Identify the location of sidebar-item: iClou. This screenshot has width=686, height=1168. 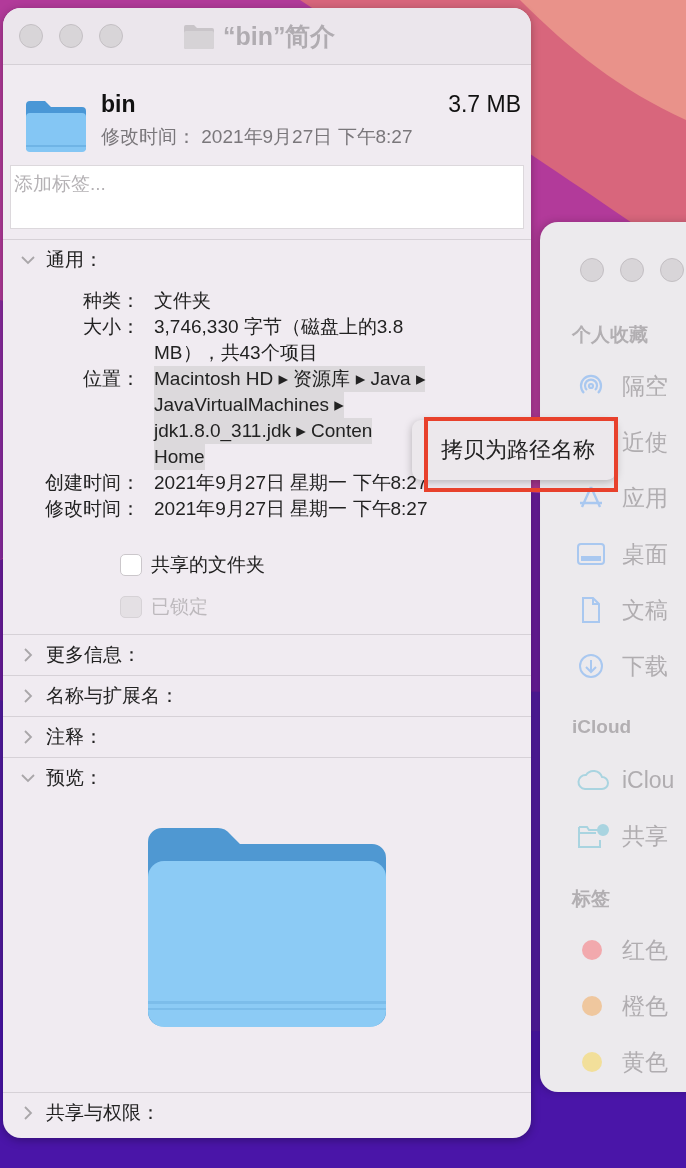
(648, 780).